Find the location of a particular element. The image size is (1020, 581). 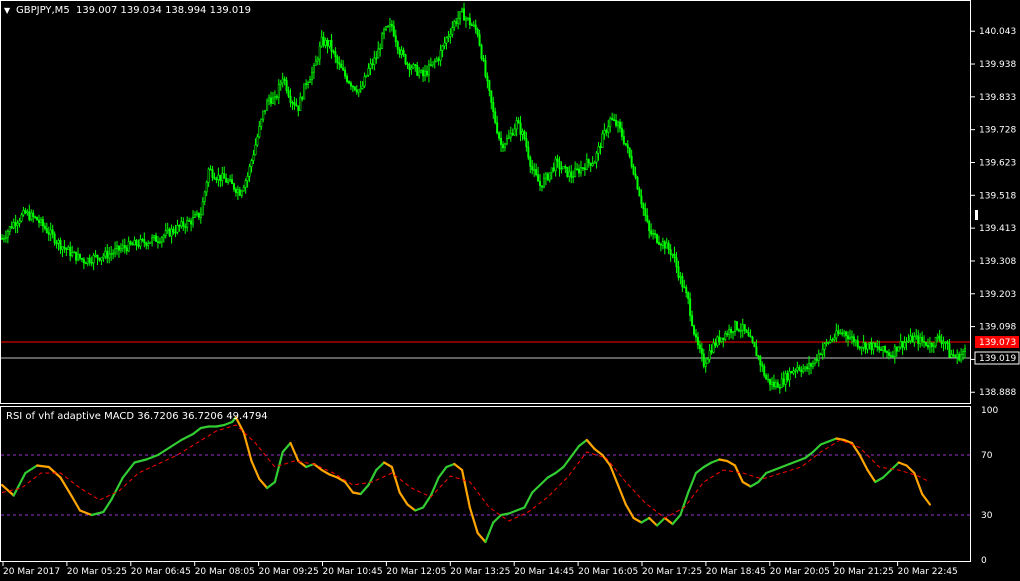

red-price-tag-label: 139.073 is located at coordinates (997, 343).